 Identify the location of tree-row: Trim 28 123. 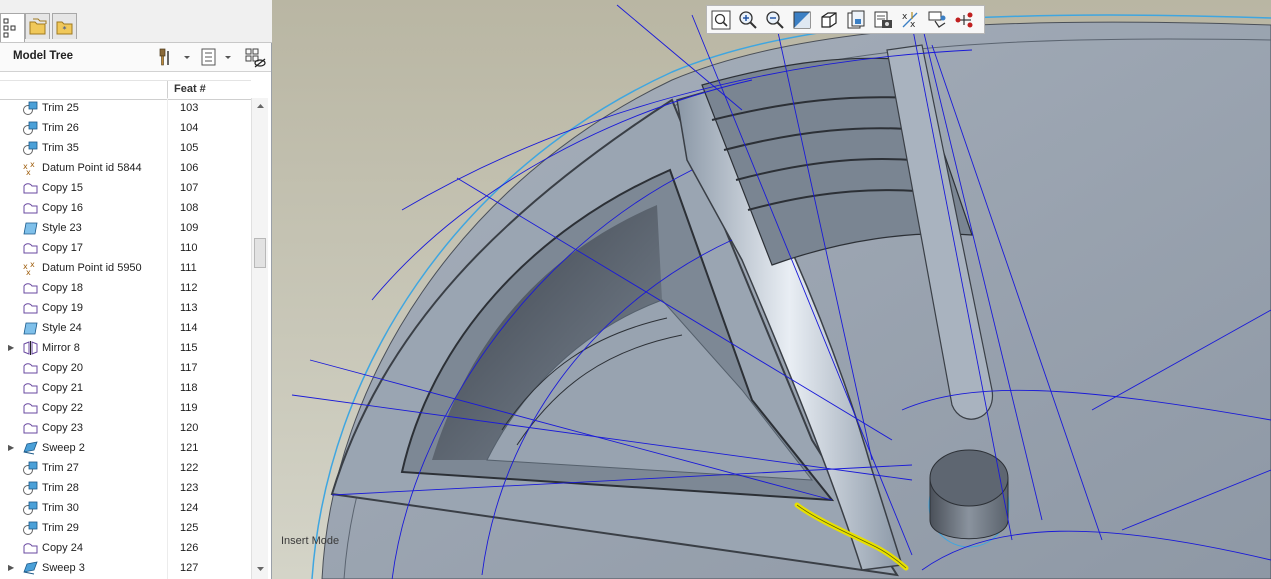
(125, 488).